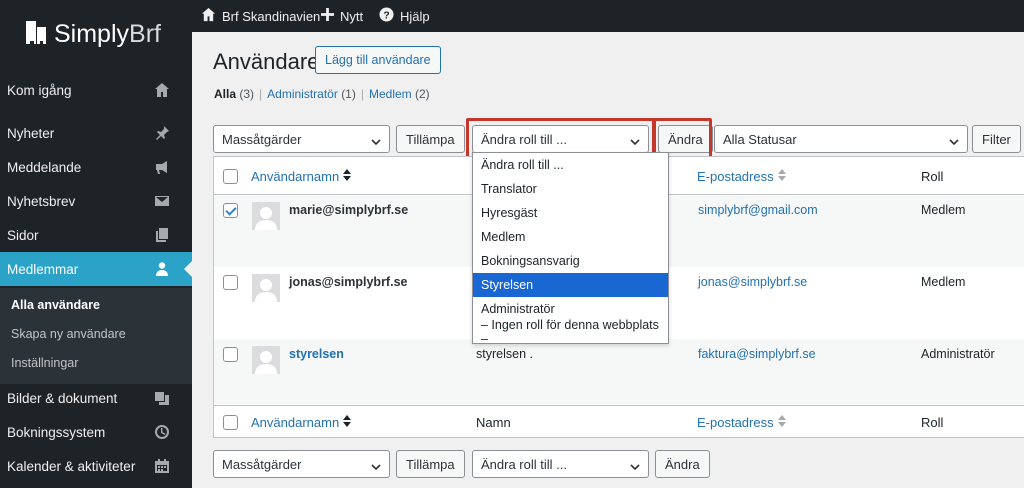 The width and height of the screenshot is (1024, 488). What do you see at coordinates (41, 201) in the screenshot?
I see `sidebar-item-label: Nyhetsbrev` at bounding box center [41, 201].